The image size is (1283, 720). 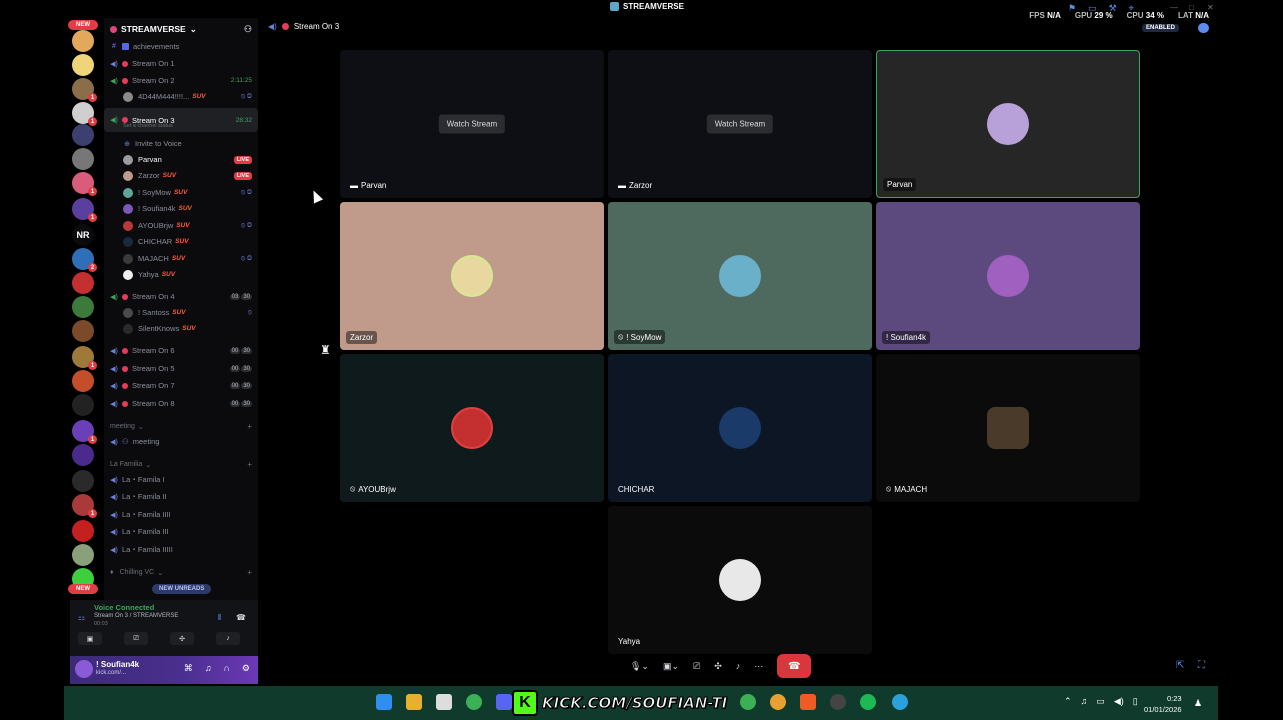 What do you see at coordinates (181, 80) in the screenshot?
I see `channel-stream-on-2: ◀) Stream On 2 2:11:25` at bounding box center [181, 80].